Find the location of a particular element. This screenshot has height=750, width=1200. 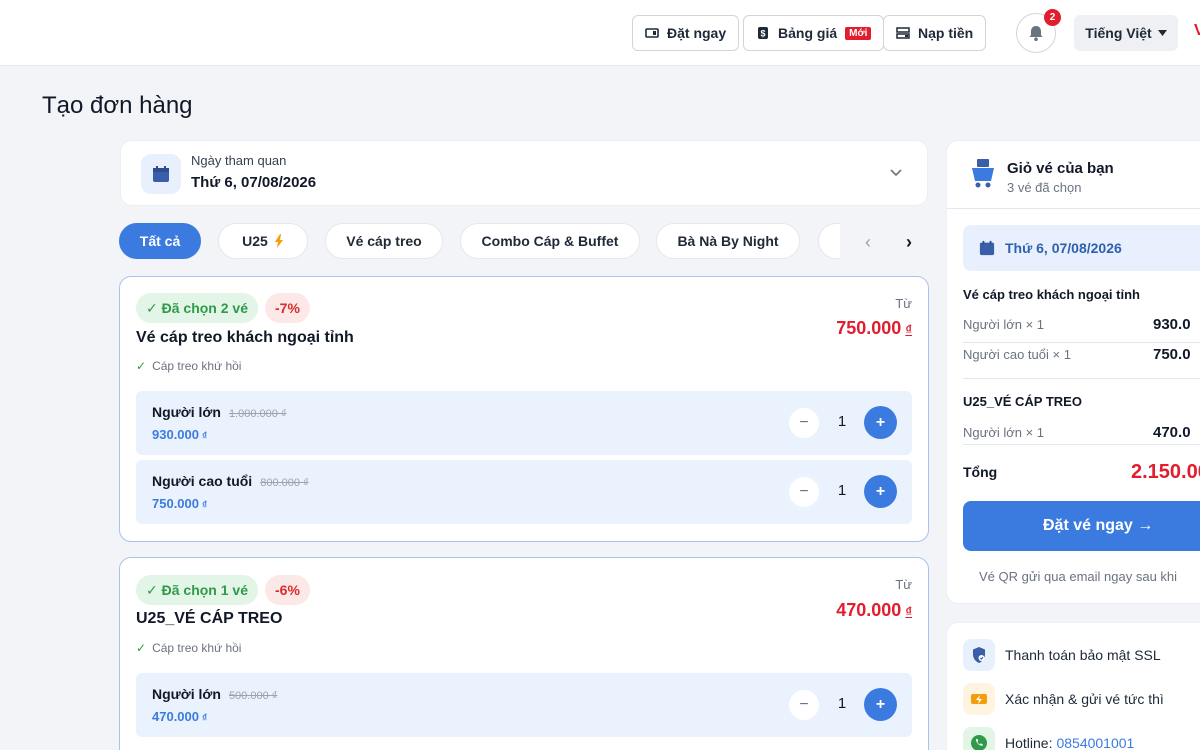

filter-u25: U25 is located at coordinates (263, 241).